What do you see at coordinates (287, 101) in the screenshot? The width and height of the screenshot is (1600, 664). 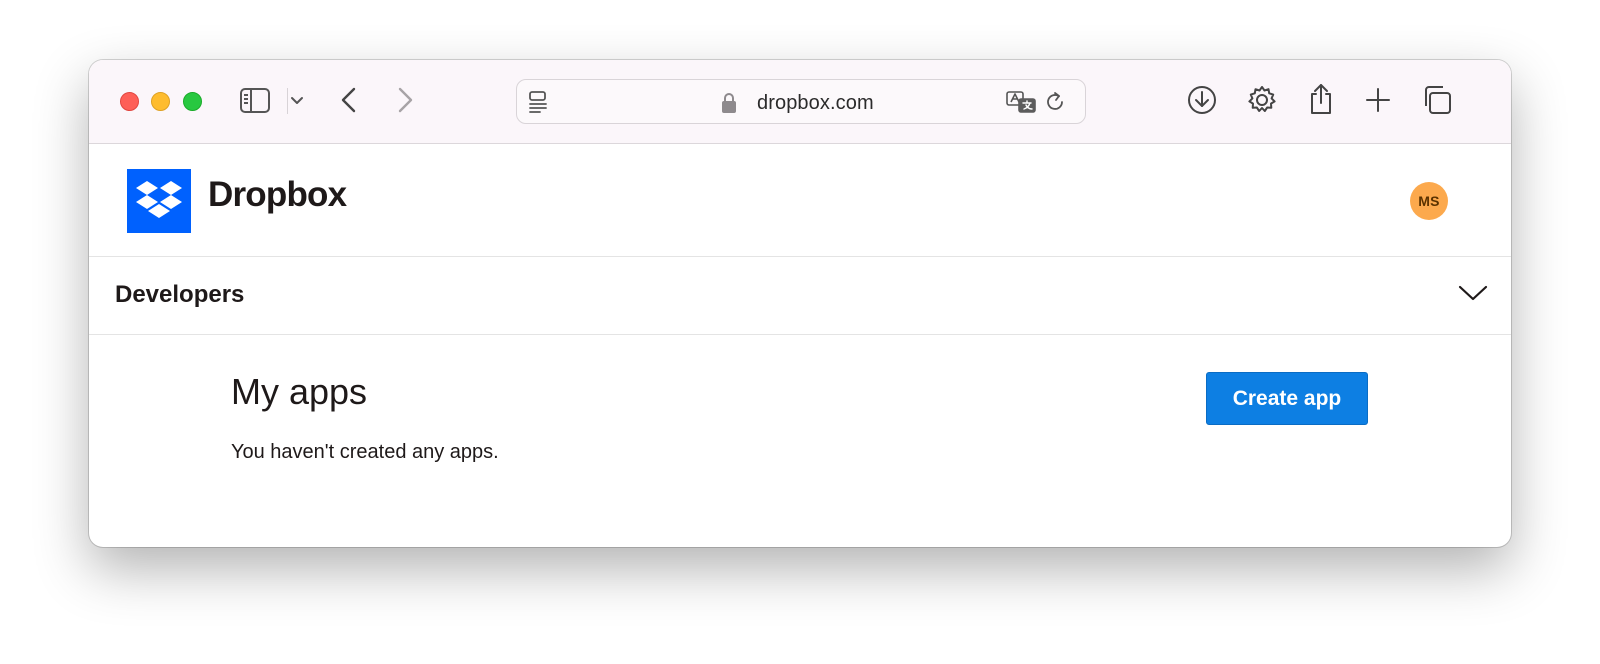 I see `toolbar-separator` at bounding box center [287, 101].